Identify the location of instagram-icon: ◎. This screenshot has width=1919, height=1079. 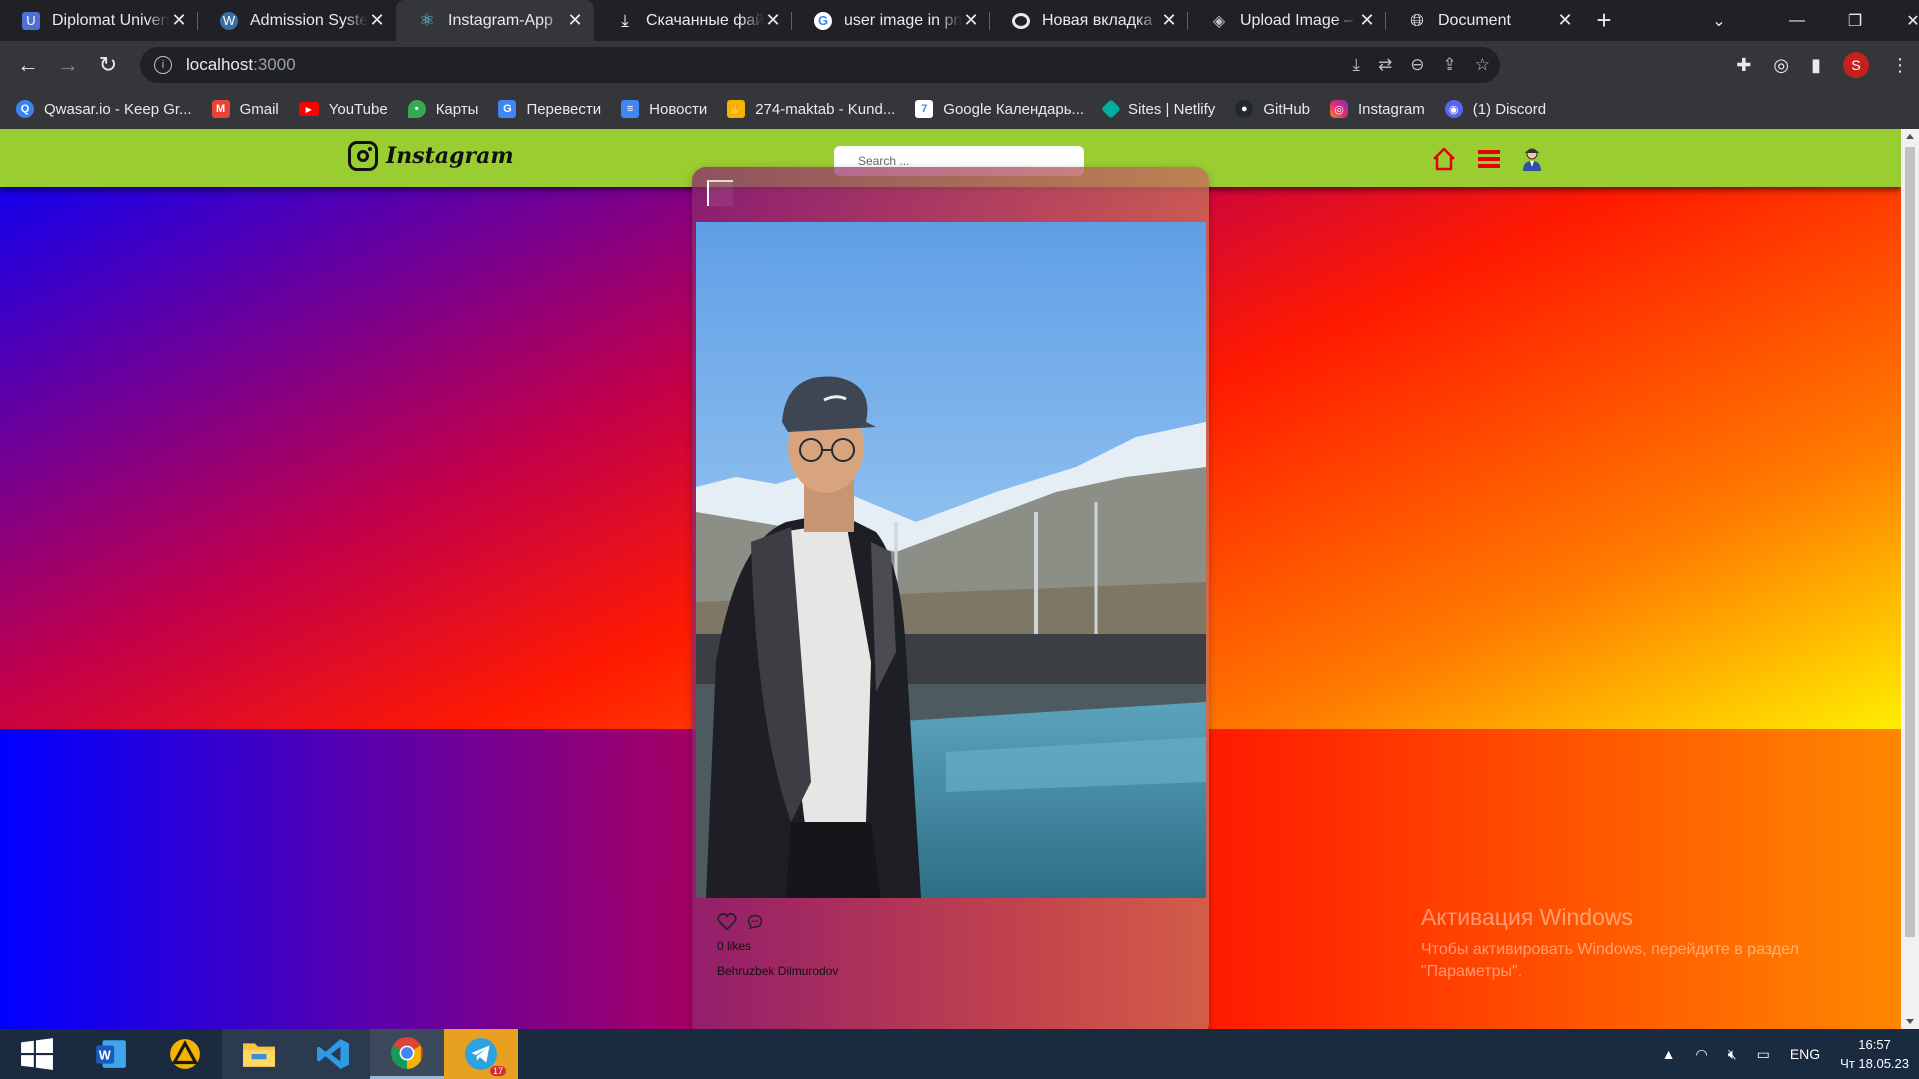
(1339, 109).